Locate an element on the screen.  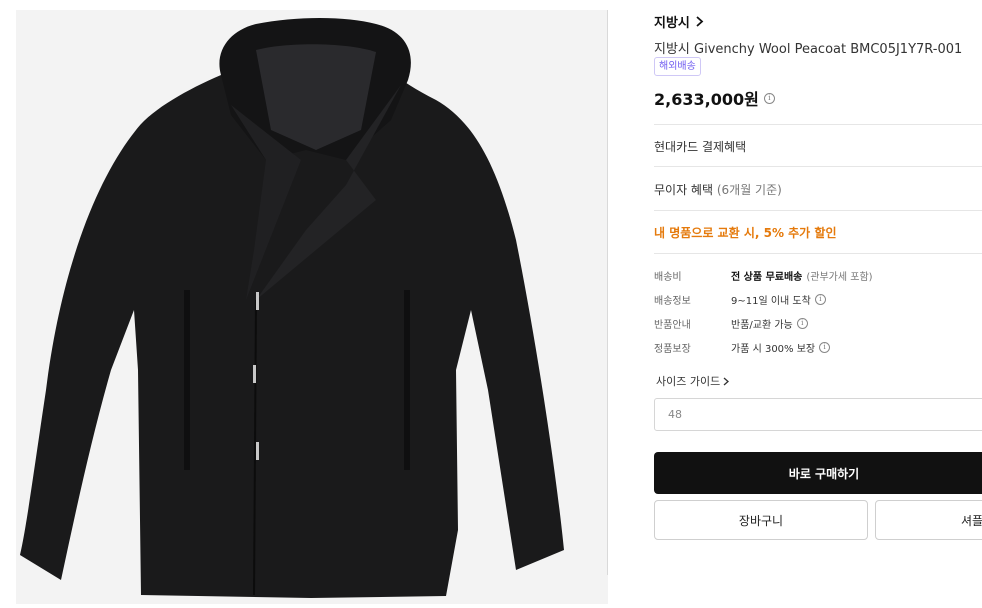
image-divider is located at coordinates (607, 292).